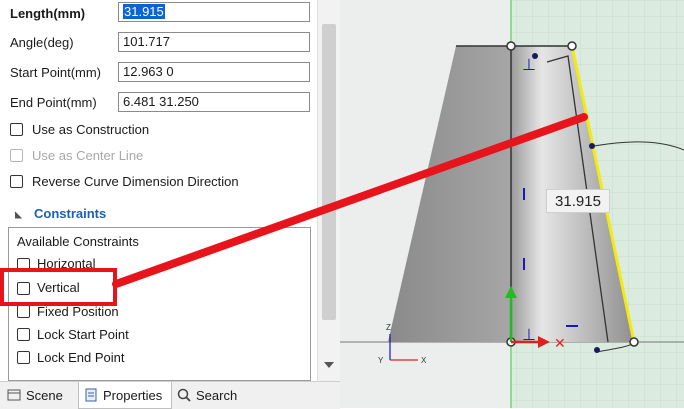  I want to click on tab-scene: Scene, so click(39, 395).